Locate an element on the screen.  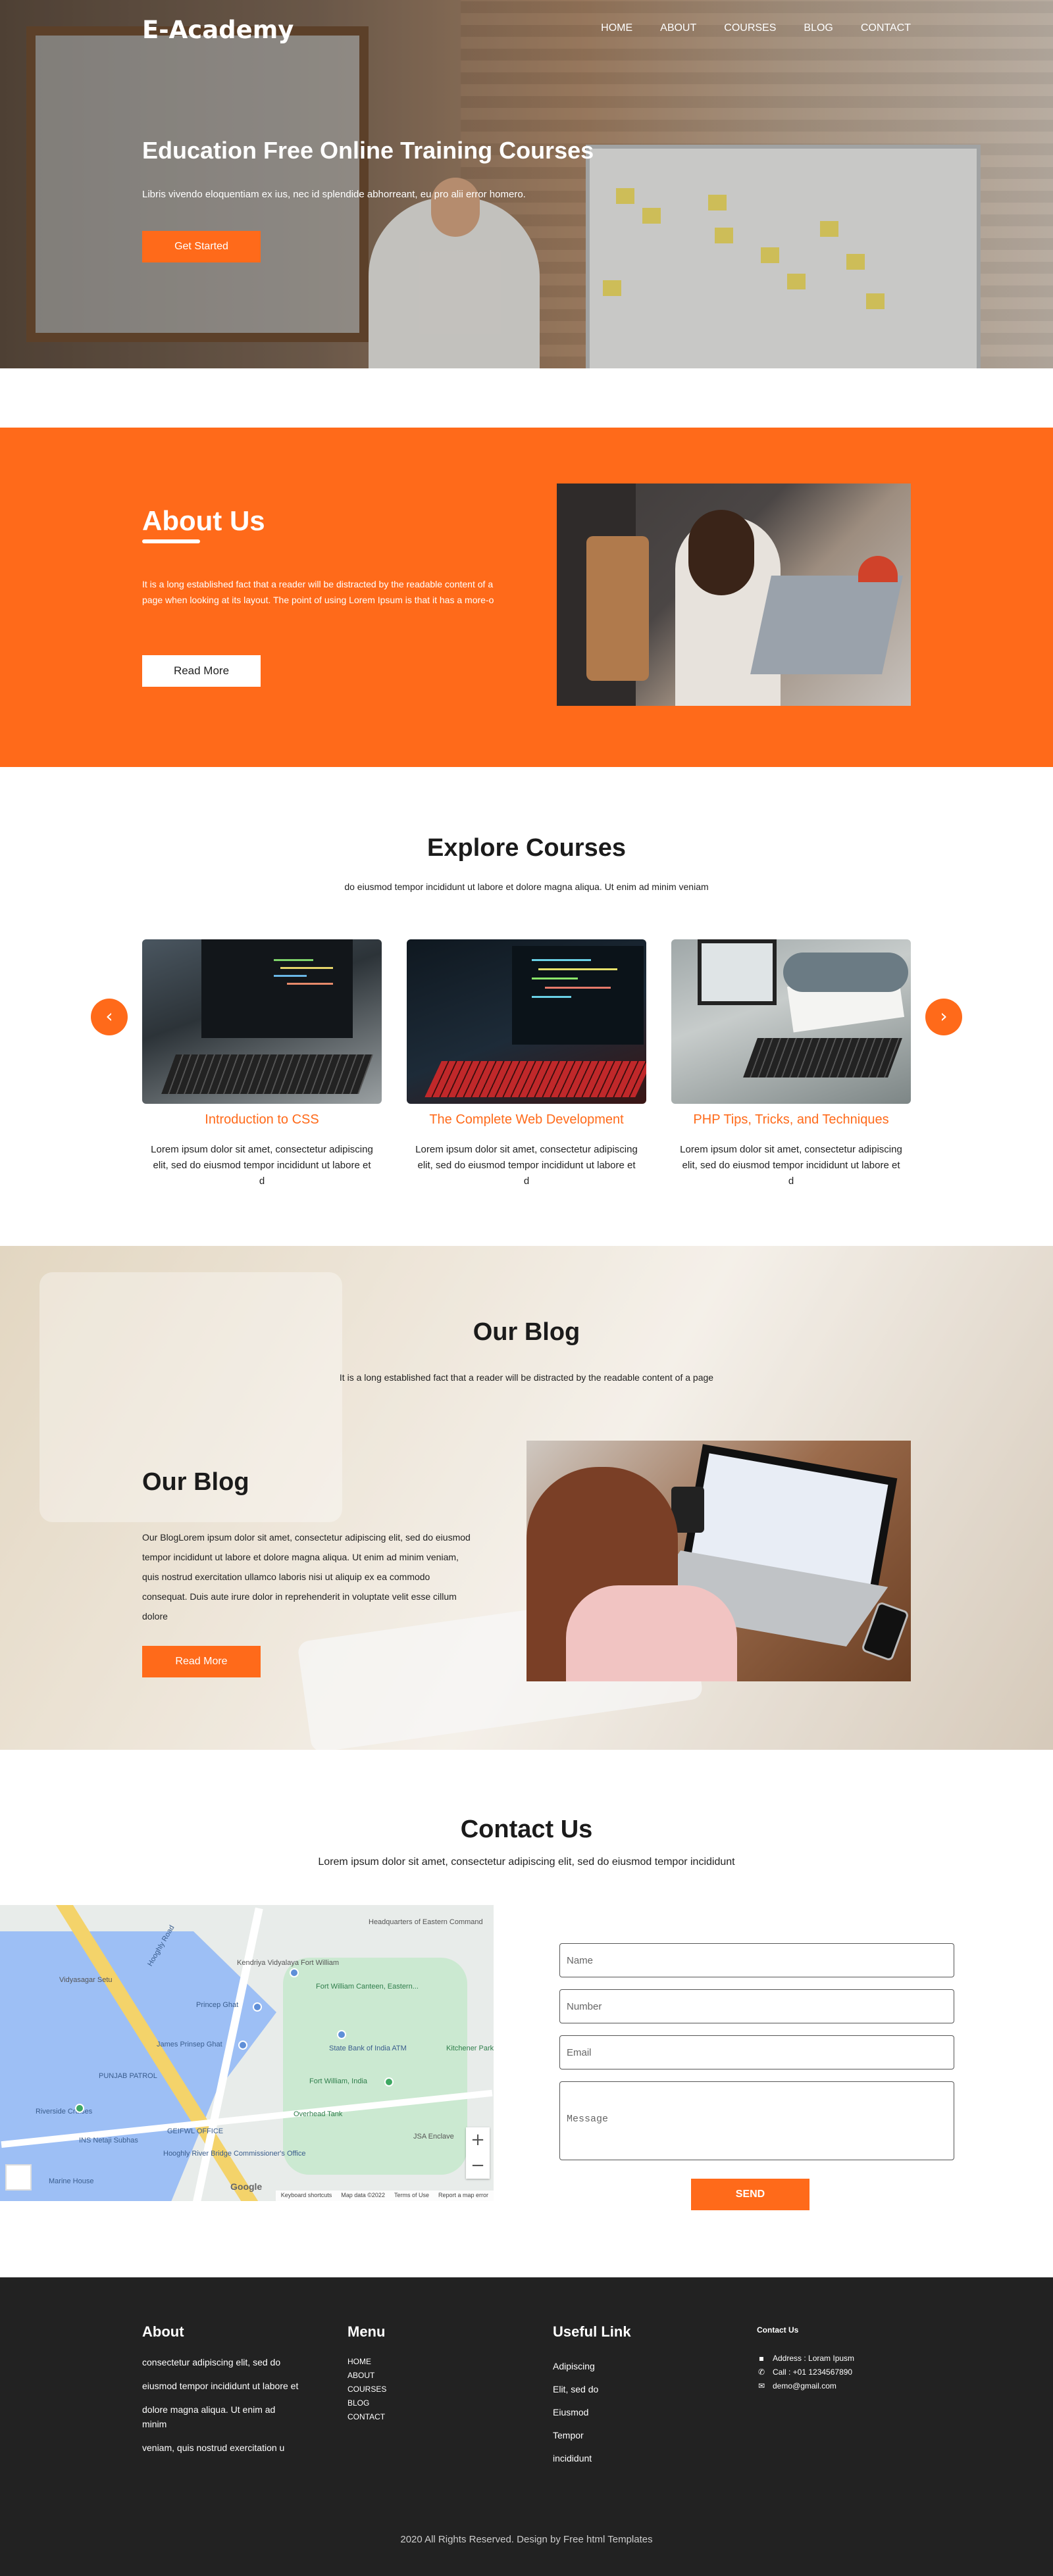
chevron-right-icon: › is located at coordinates (944, 1016).